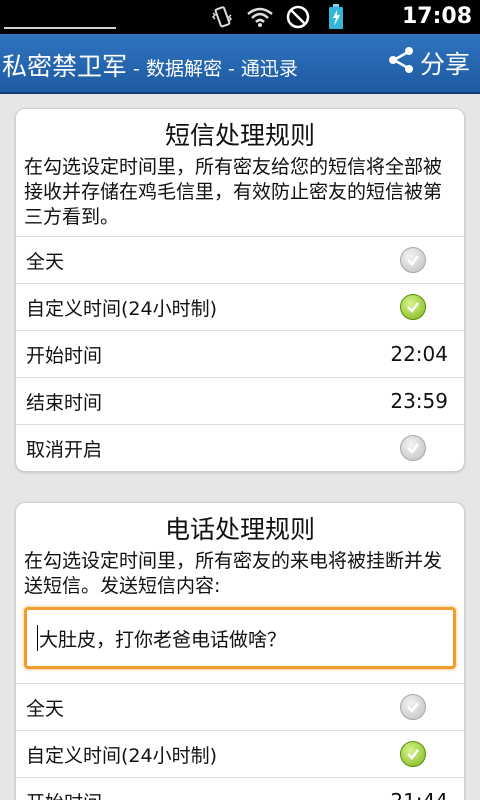 The width and height of the screenshot is (480, 800). What do you see at coordinates (233, 573) in the screenshot?
I see `call-rules-description: 在勾选设定时间里，所有密友的来电将被挂断并发送短信。发送短信内容:` at bounding box center [233, 573].